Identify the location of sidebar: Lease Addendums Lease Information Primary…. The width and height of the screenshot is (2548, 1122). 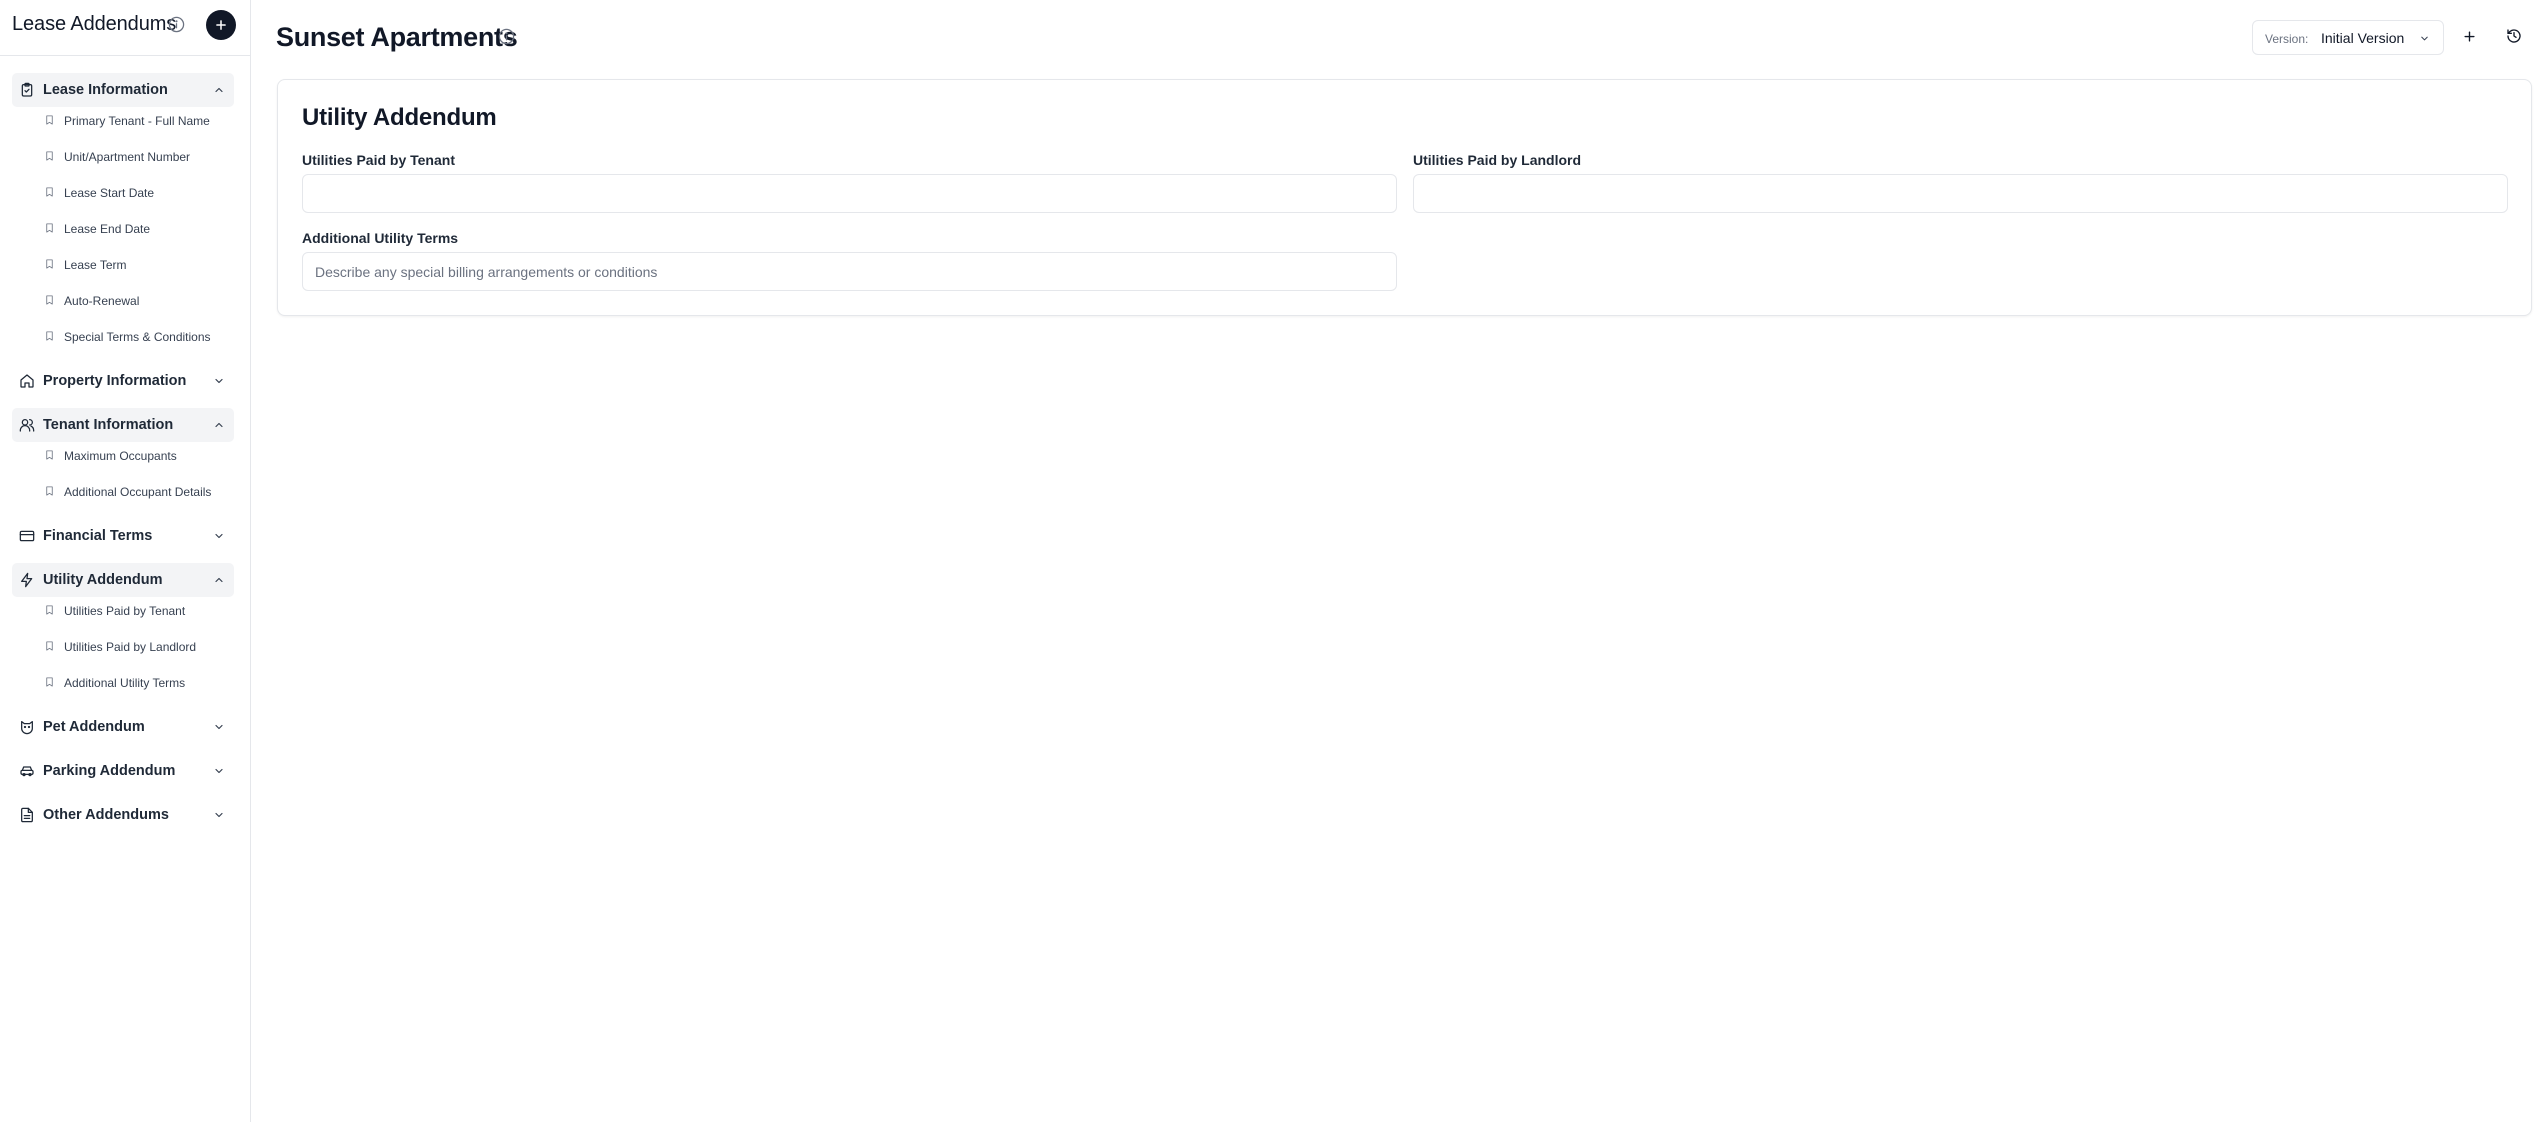
(125, 561).